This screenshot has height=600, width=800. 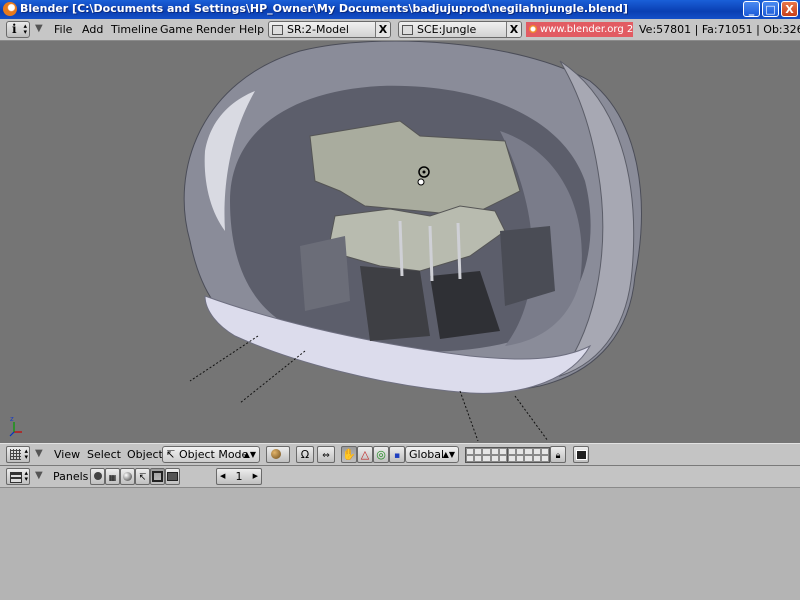 I want to click on blender-logo-icon, so click(x=10, y=9).